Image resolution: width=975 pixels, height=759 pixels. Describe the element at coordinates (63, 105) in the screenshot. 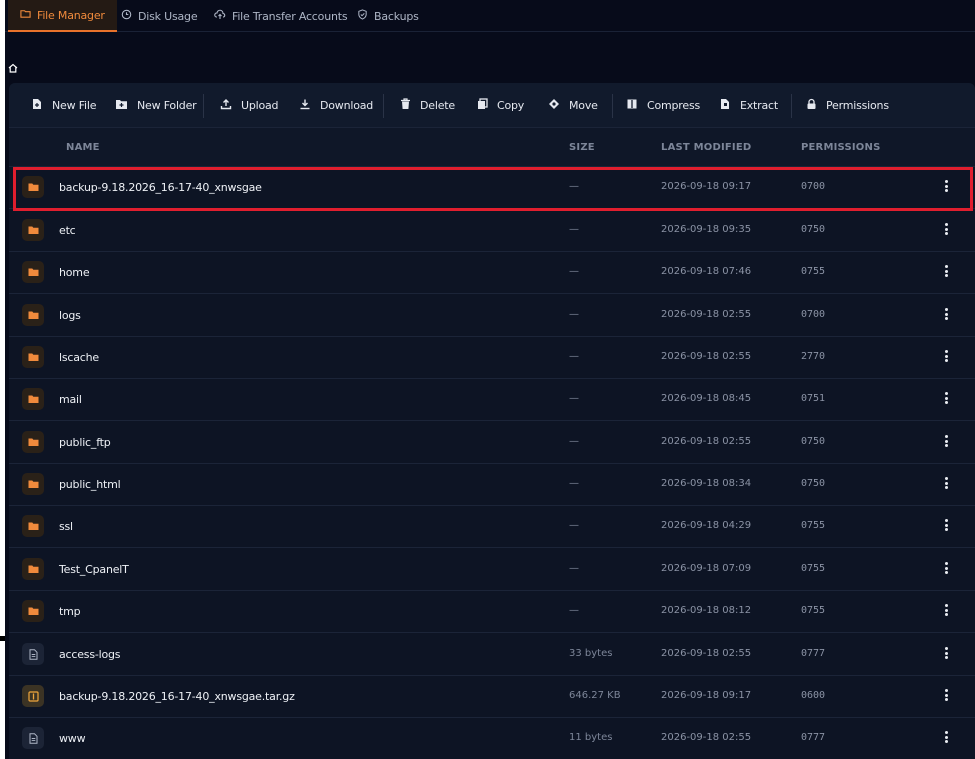

I see `new-file-button: New File` at that location.